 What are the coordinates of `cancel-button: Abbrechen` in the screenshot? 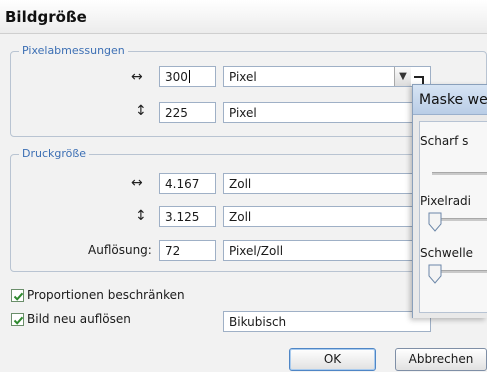 It's located at (441, 359).